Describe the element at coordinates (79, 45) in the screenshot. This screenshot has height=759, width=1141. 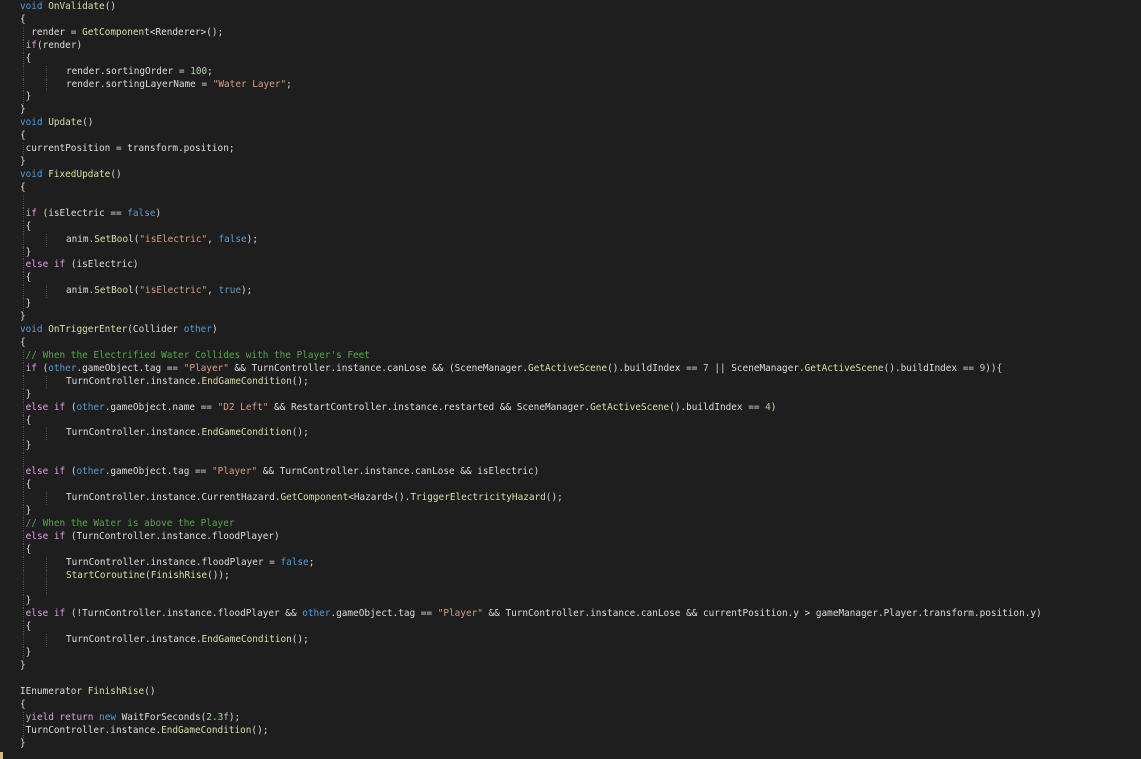
I see `code-token: )` at that location.